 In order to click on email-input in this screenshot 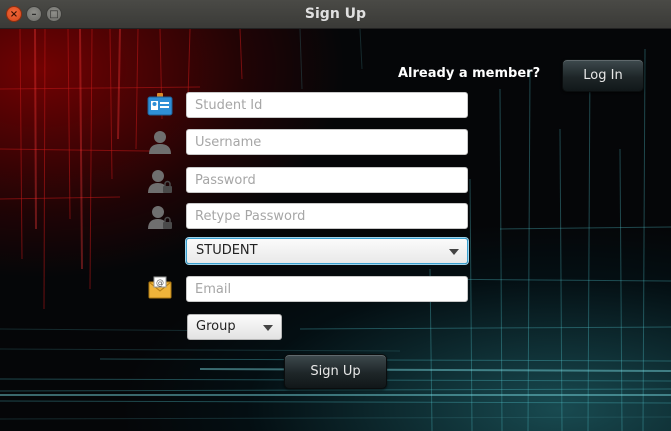, I will do `click(327, 289)`.